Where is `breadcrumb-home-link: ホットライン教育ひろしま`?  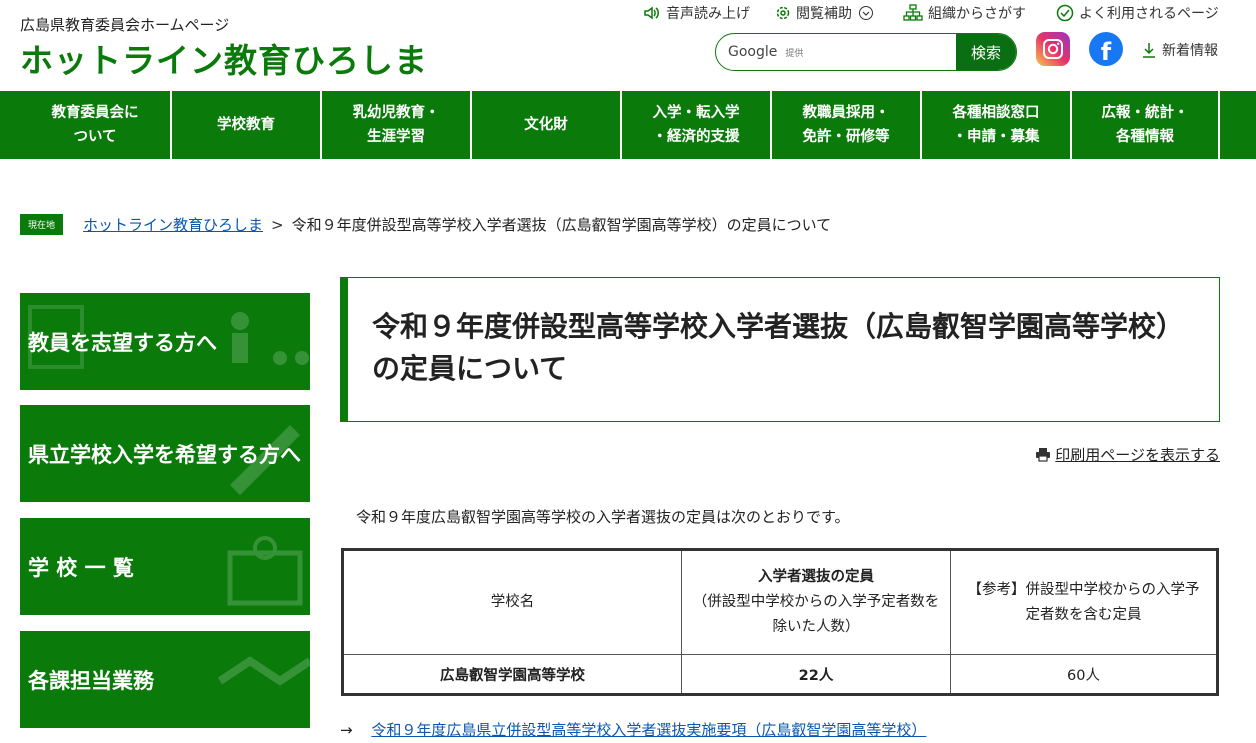
breadcrumb-home-link: ホットライン教育ひろしま is located at coordinates (173, 224).